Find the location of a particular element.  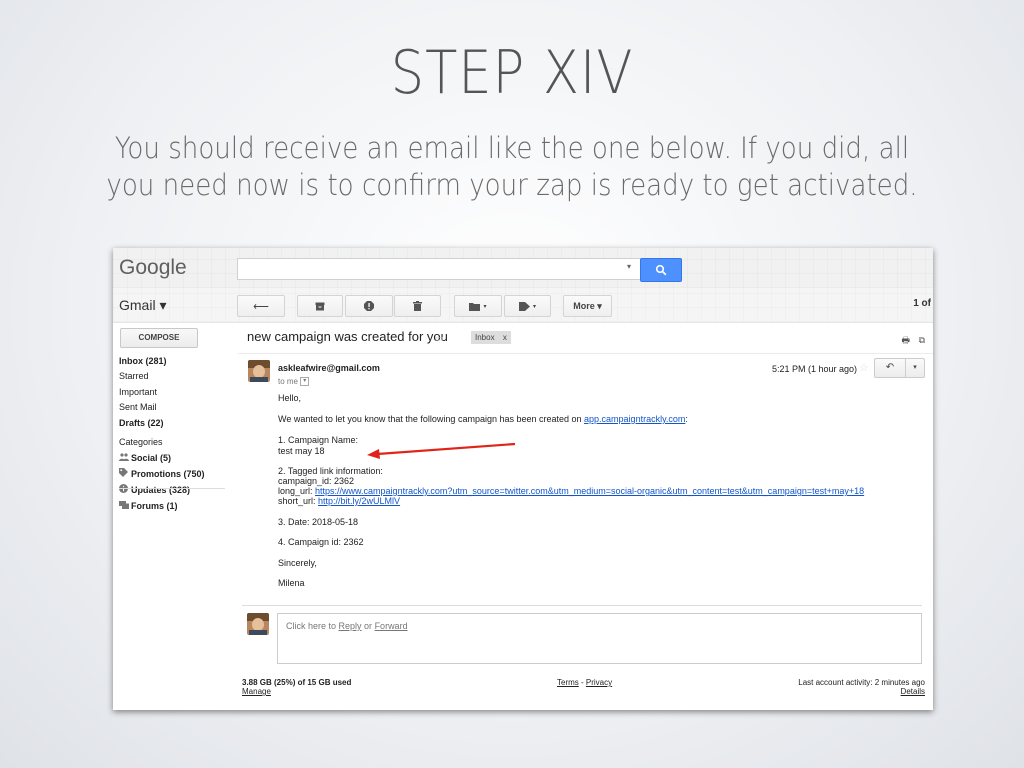

subject-divider is located at coordinates (585, 353).